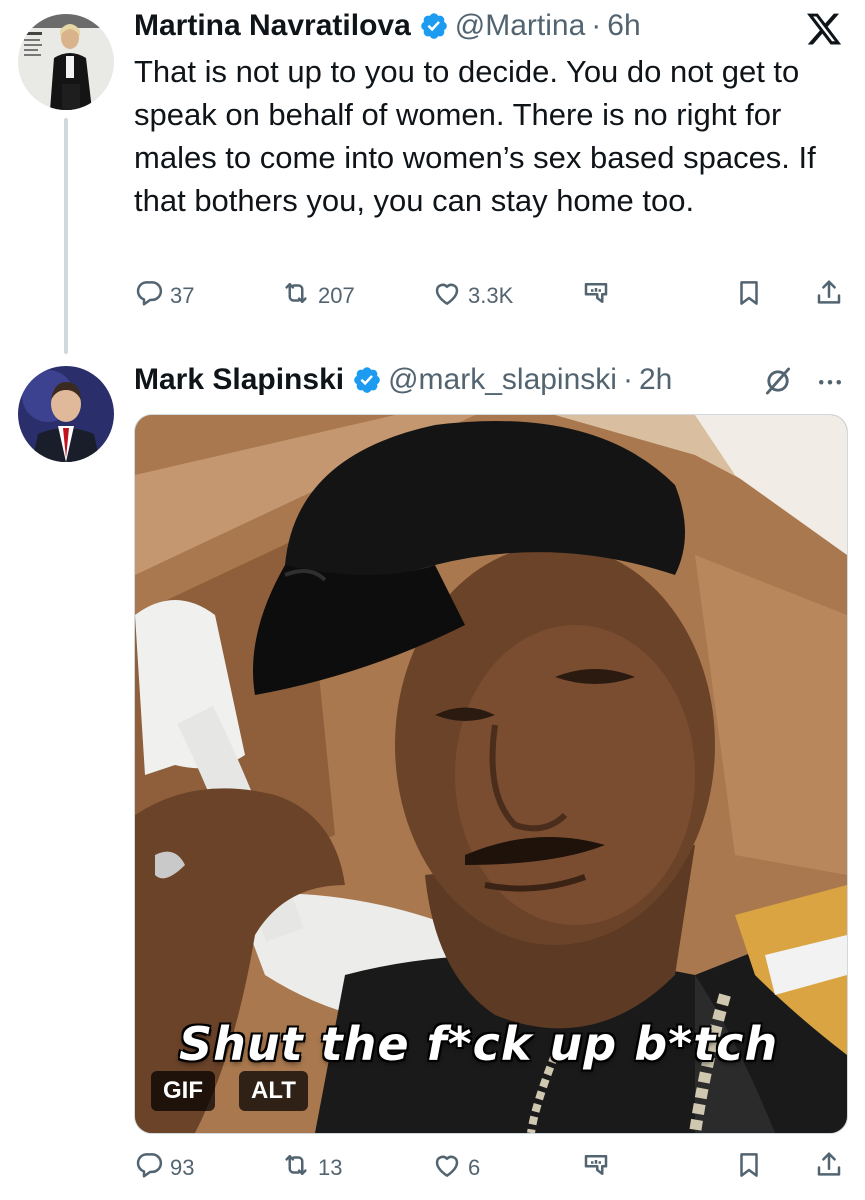  I want to click on tweet-actions: 93 13 6, so click(490, 1168).